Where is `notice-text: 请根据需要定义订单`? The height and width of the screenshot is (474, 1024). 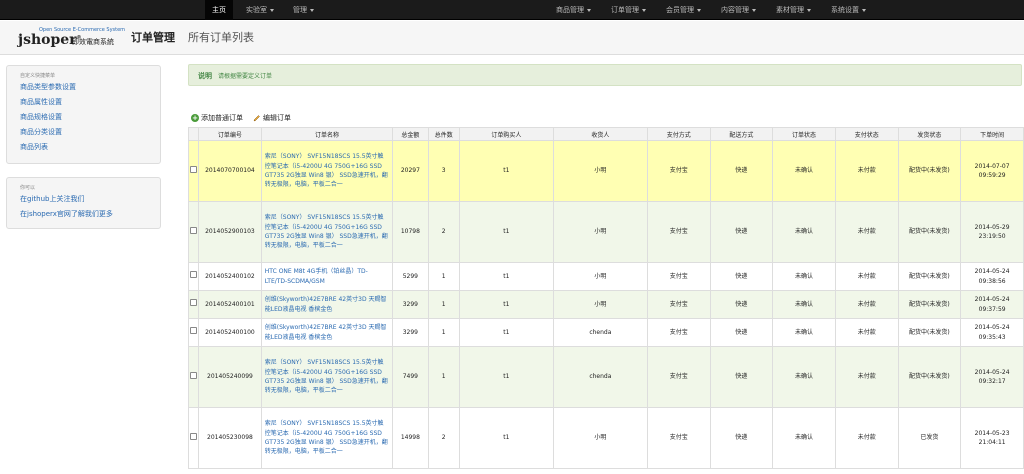
notice-text: 请根据需要定义订单 is located at coordinates (245, 76).